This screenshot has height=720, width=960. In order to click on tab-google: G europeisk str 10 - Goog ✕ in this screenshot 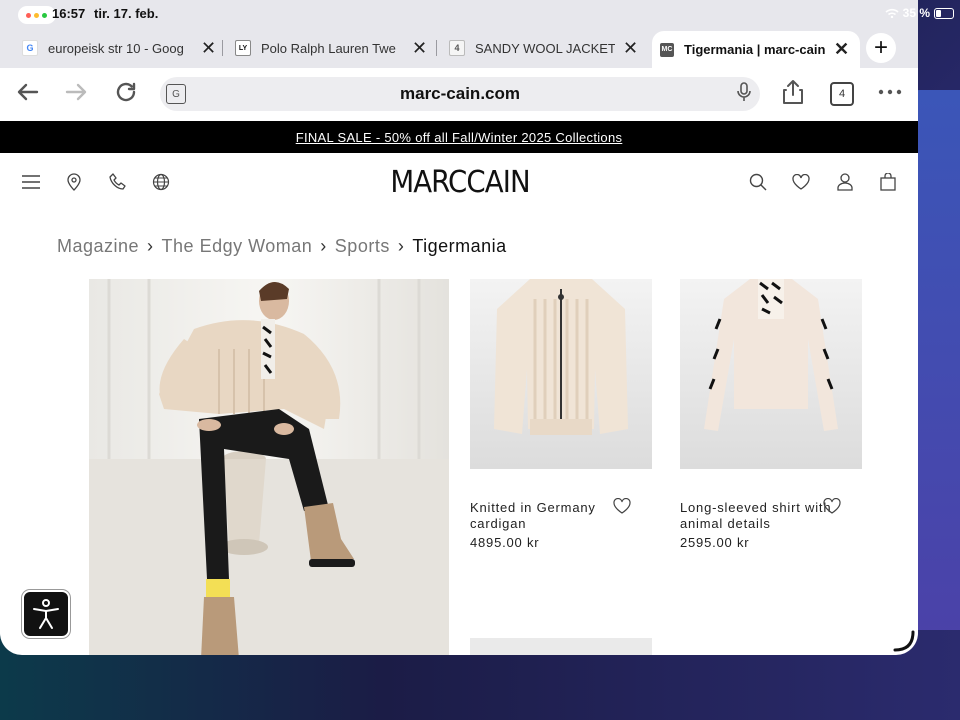, I will do `click(119, 48)`.